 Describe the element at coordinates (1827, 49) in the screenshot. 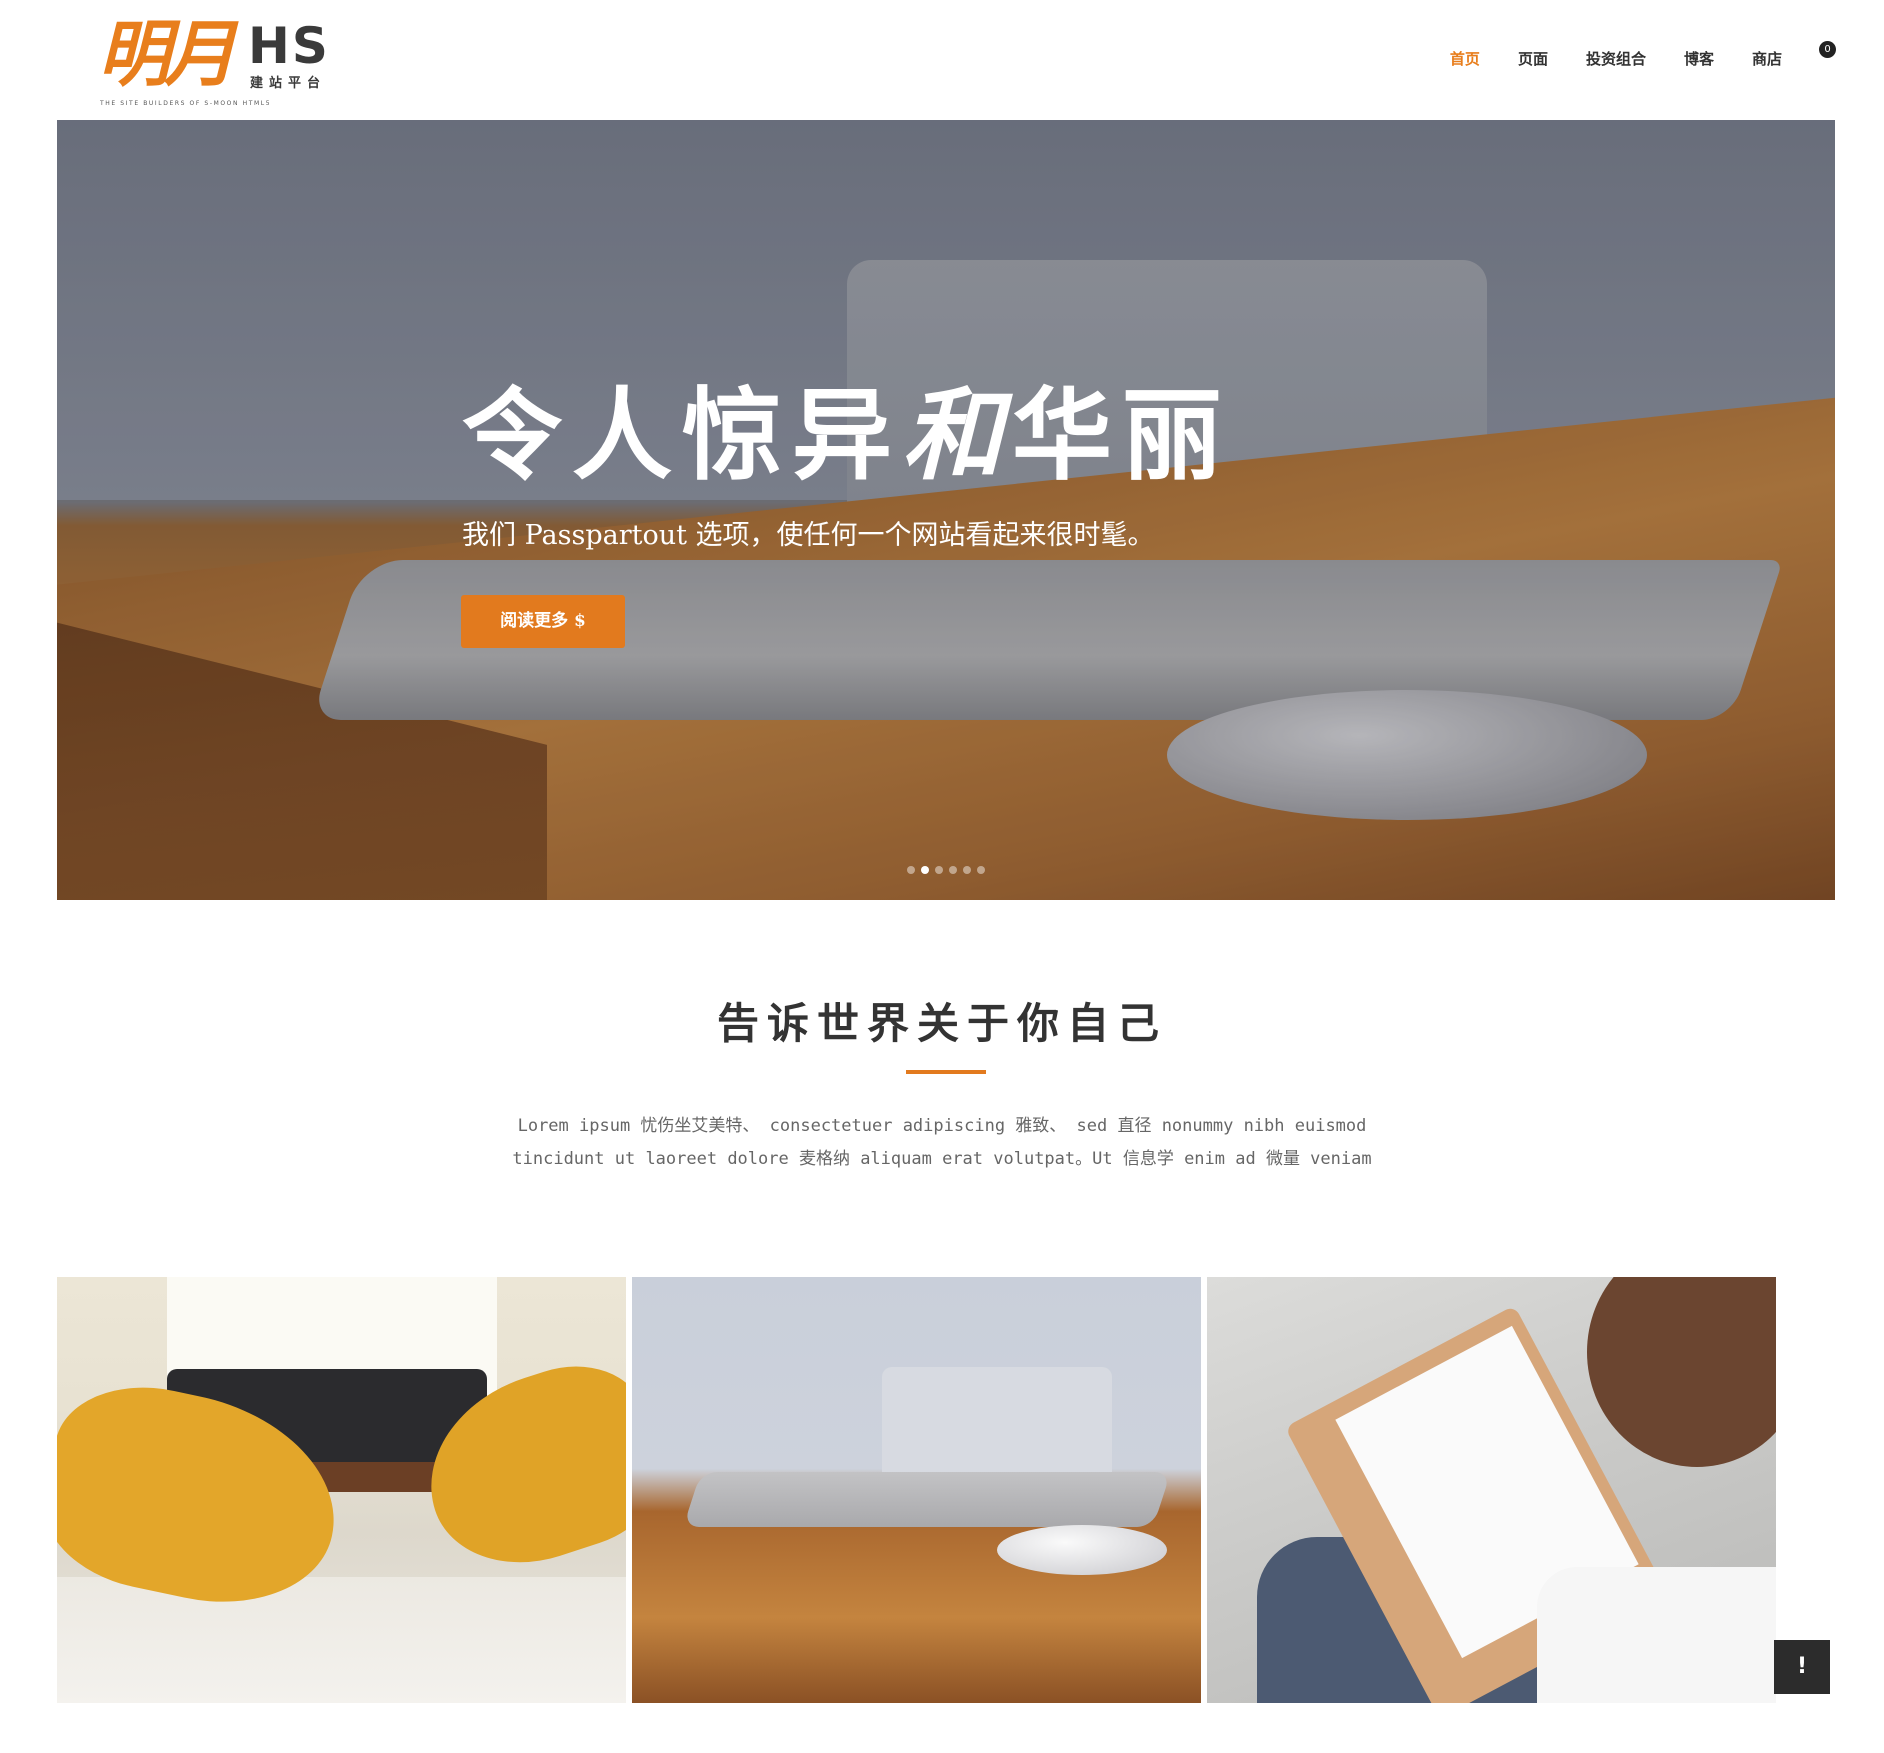

I see `cart-count-badge: 0` at that location.